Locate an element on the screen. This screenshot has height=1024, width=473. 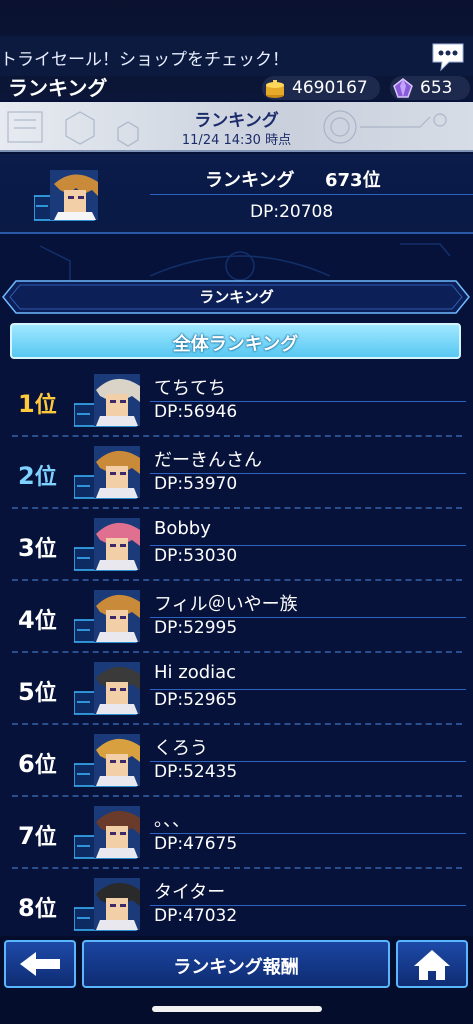
ranking-row: 2位 だーきんさん DP:53970 is located at coordinates (236, 473).